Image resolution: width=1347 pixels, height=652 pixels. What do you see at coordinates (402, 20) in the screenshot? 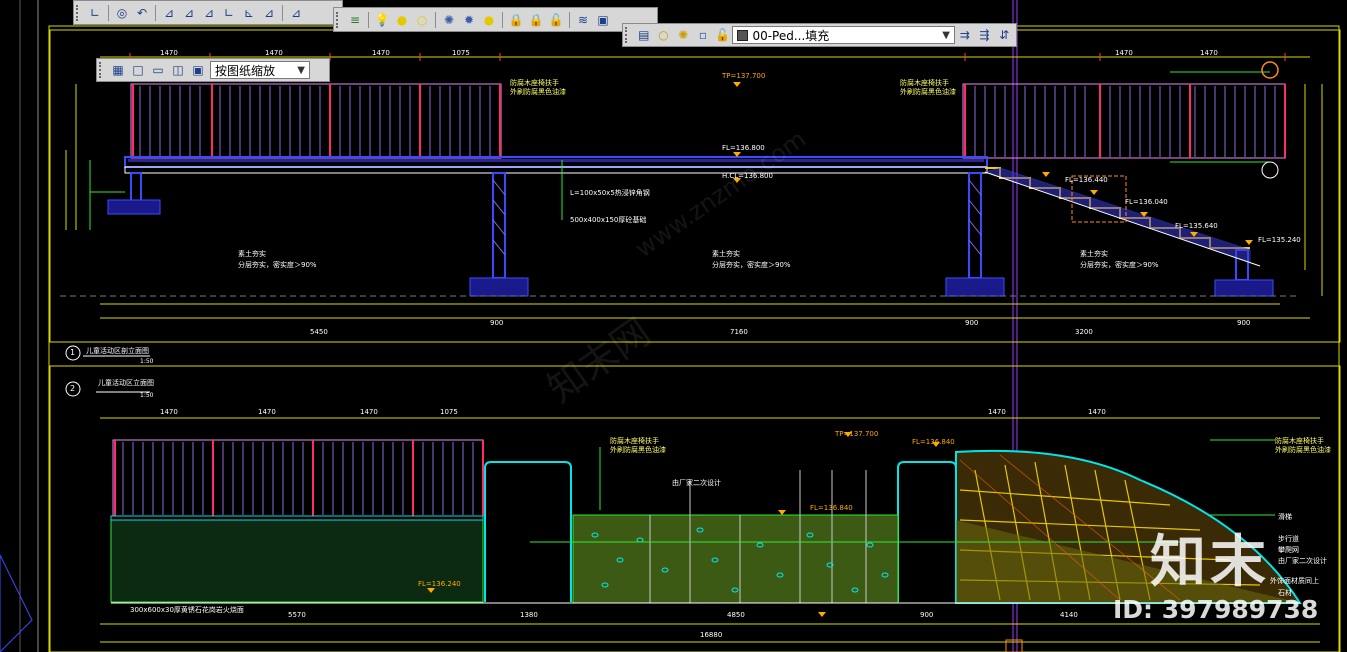
I see `bulb-yellow-icon: ●` at bounding box center [402, 20].